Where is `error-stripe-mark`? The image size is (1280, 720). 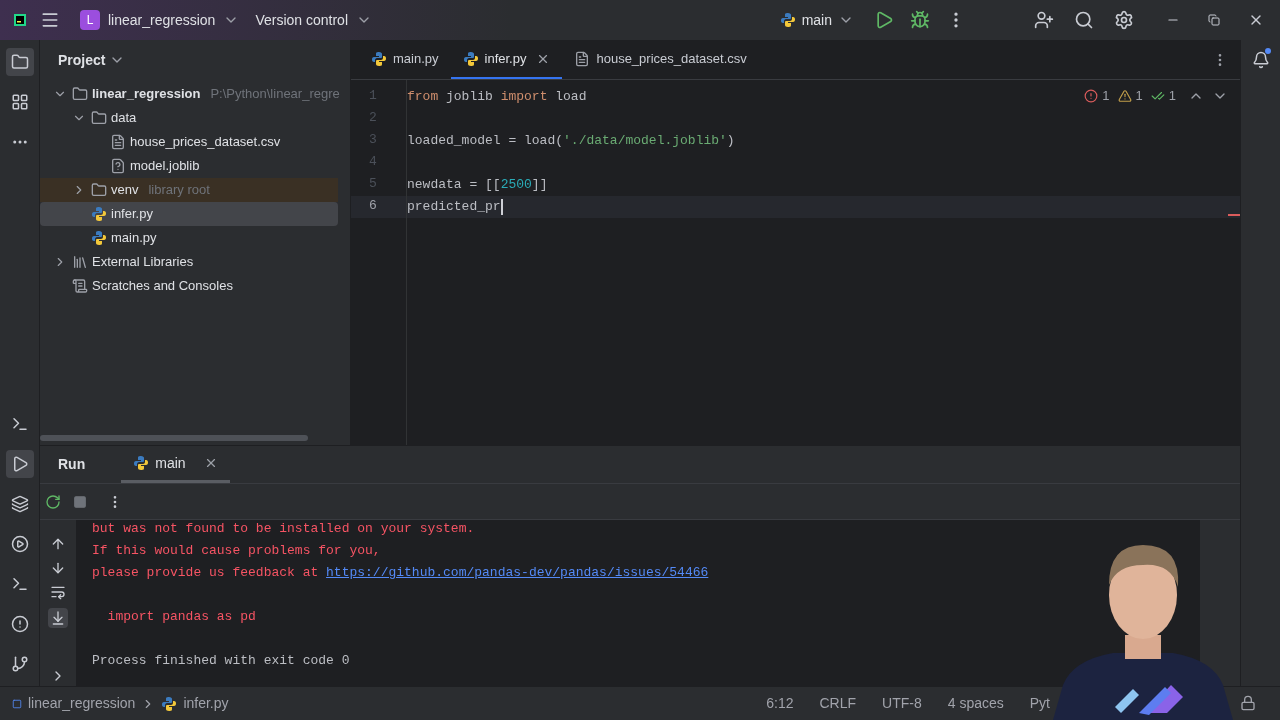
error-stripe-mark is located at coordinates (1234, 215).